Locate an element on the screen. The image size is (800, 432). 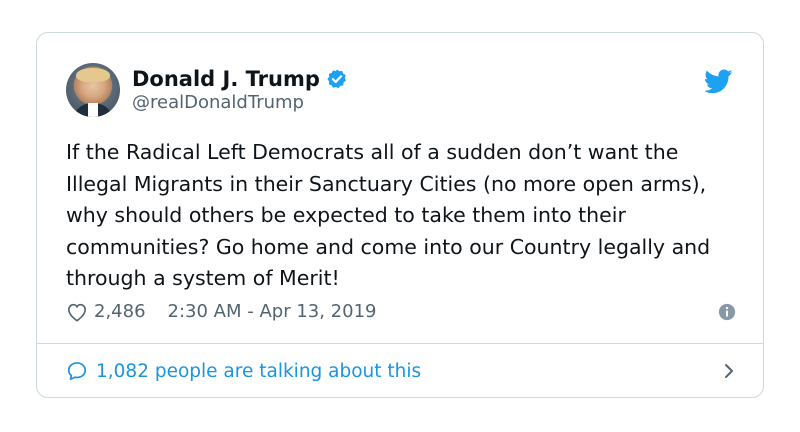
tweet-header: Donald J. Trump @realDonaldTrump is located at coordinates (207, 90).